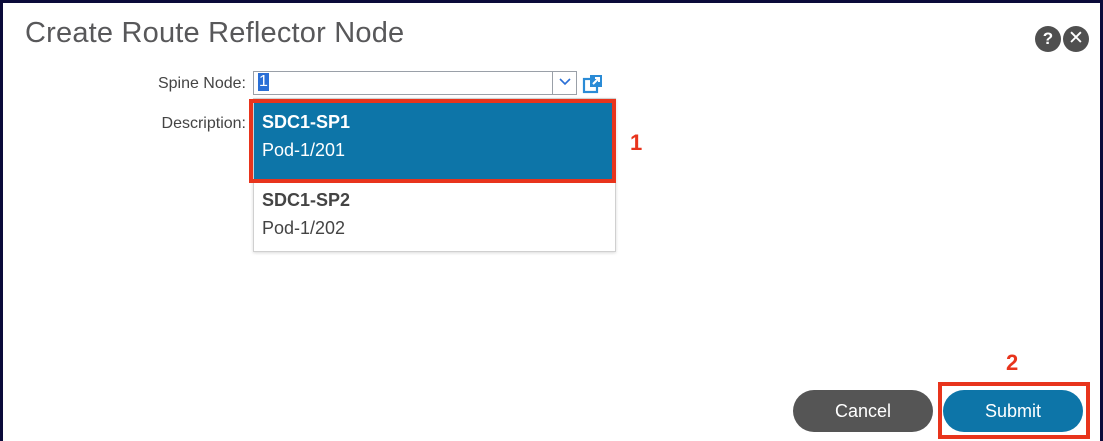  Describe the element at coordinates (863, 411) in the screenshot. I see `cancel-button: Cancel` at that location.